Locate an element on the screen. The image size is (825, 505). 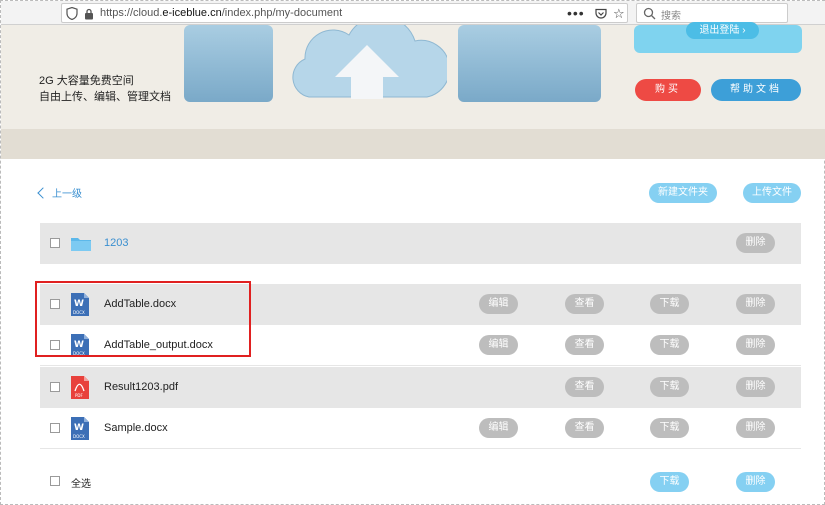
chevron-left-icon is located at coordinates (43, 193).